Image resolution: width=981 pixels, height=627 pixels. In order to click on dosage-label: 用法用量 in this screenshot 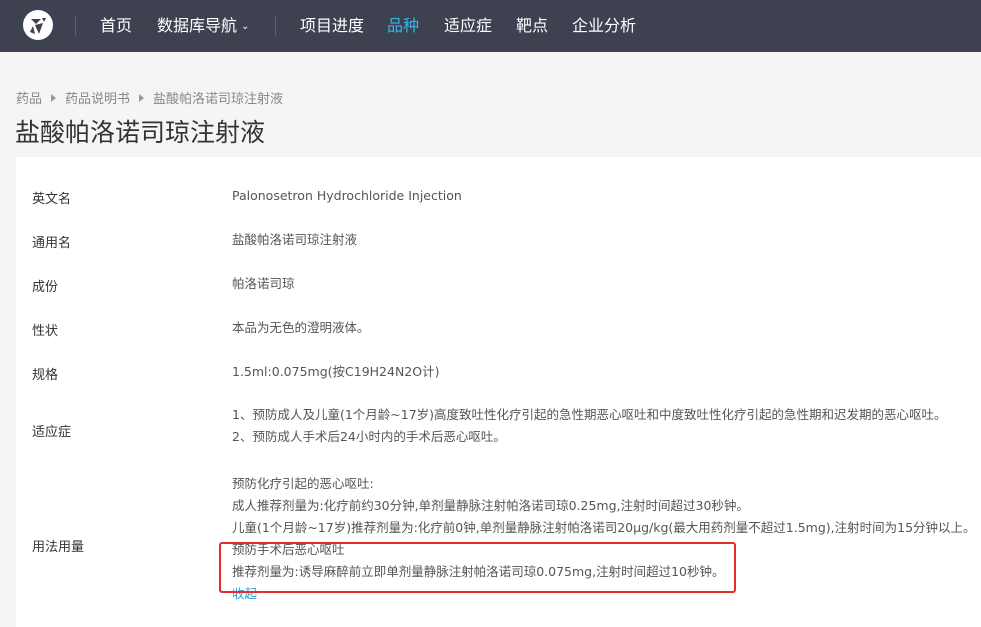, I will do `click(58, 547)`.